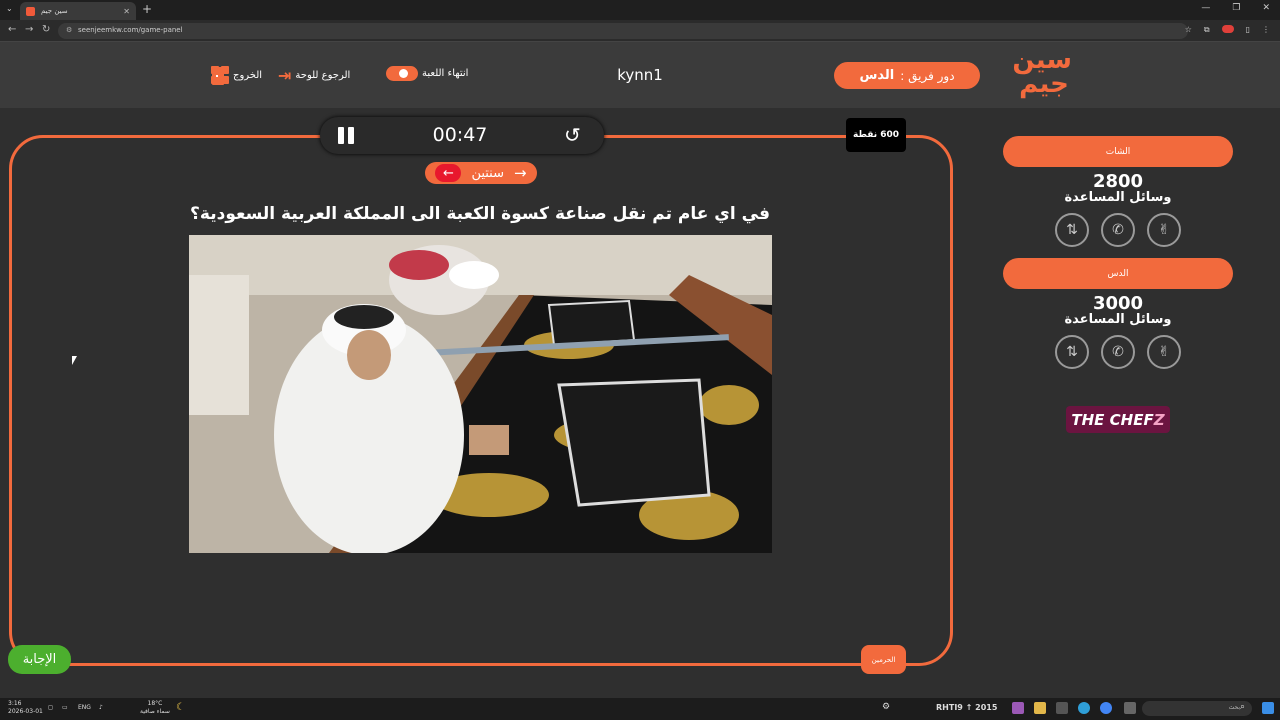  I want to click on browser-toolbar-icons: ☆ ⧉ ▯ ⋮, so click(1227, 30).